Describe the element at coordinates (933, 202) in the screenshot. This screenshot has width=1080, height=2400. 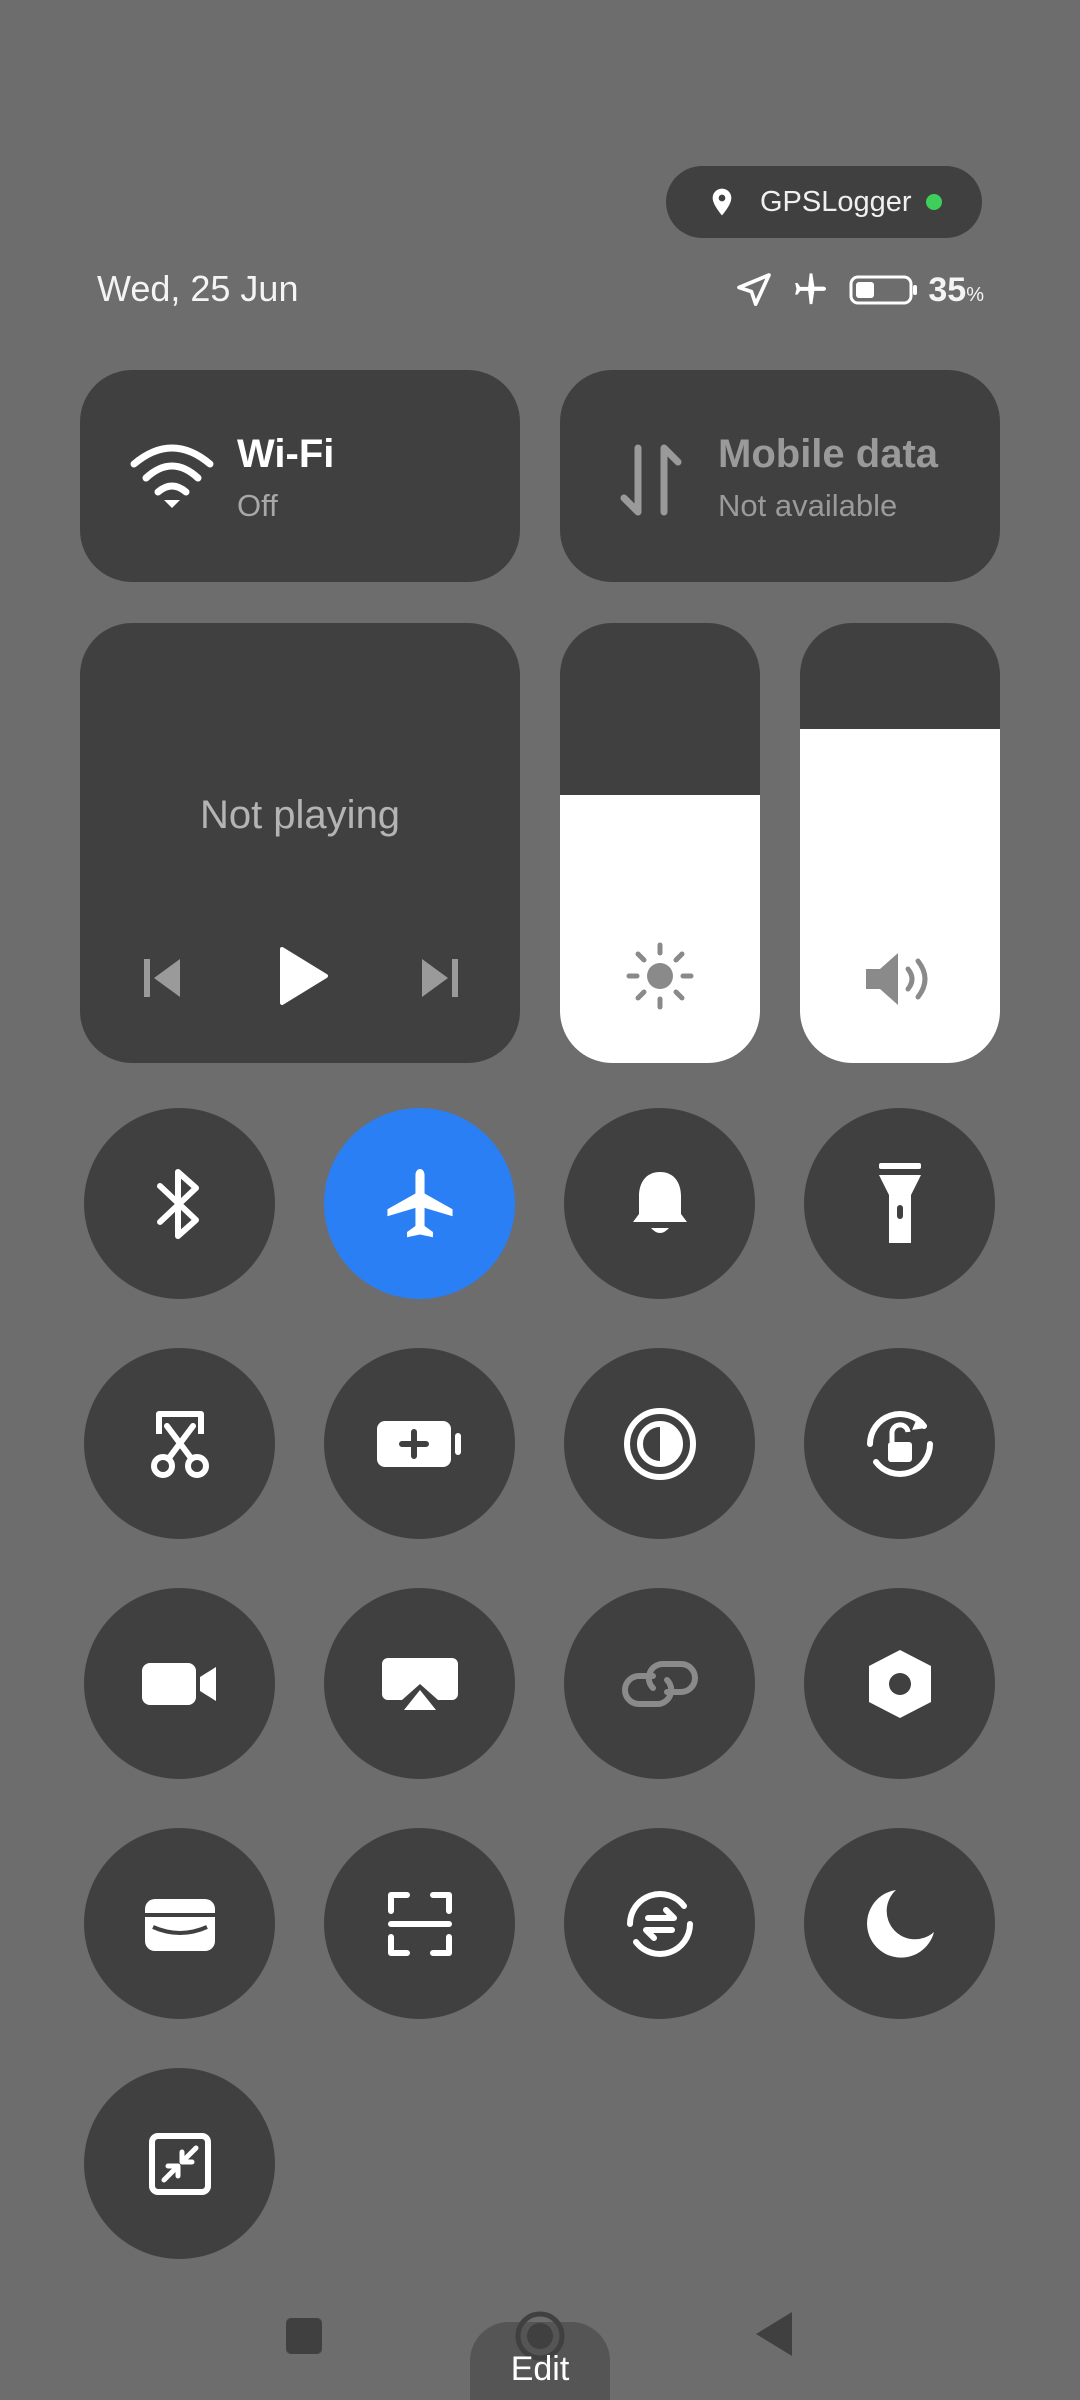
I see `active-indicator-dot` at that location.